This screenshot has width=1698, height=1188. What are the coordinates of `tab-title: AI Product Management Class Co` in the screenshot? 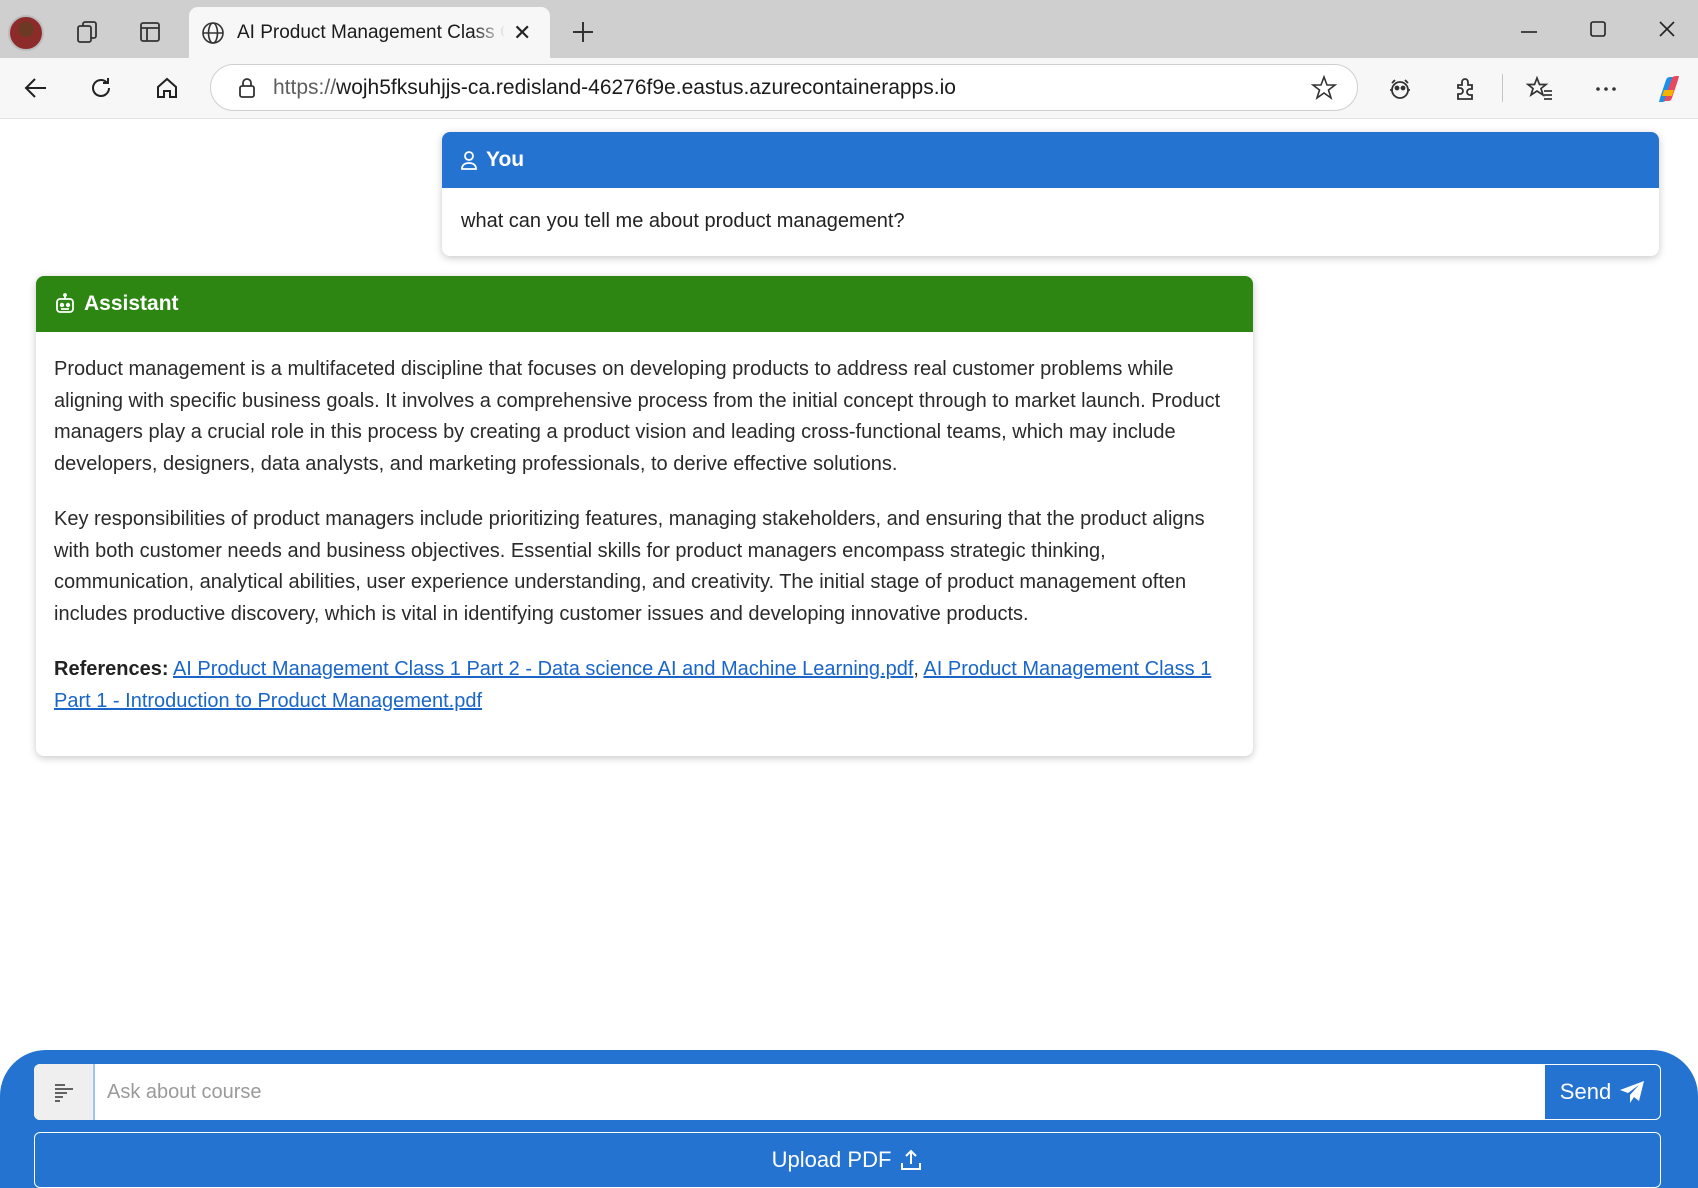 It's located at (371, 32).